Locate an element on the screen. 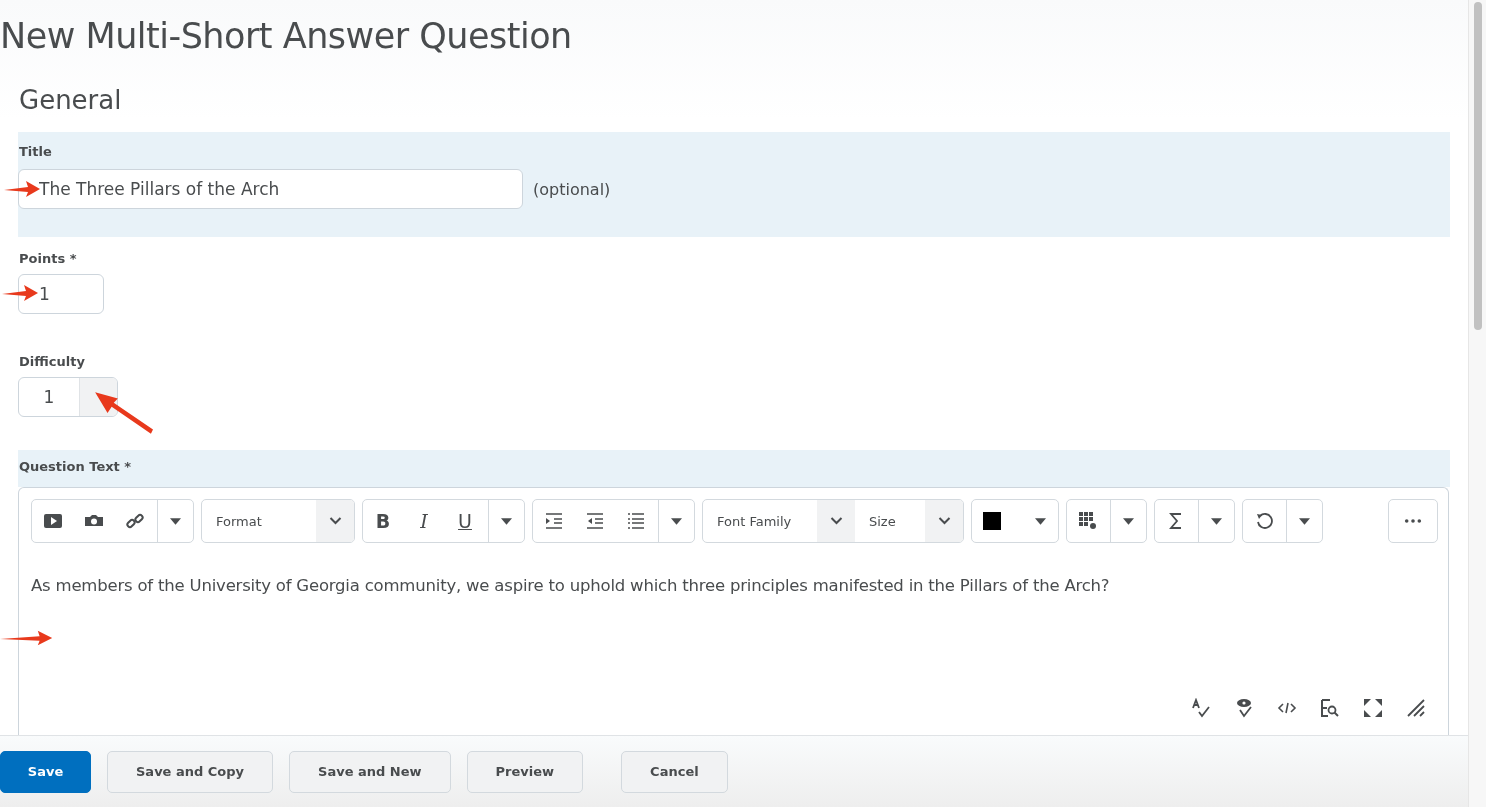 Image resolution: width=1486 pixels, height=807 pixels. scrollbar is located at coordinates (1477, 403).